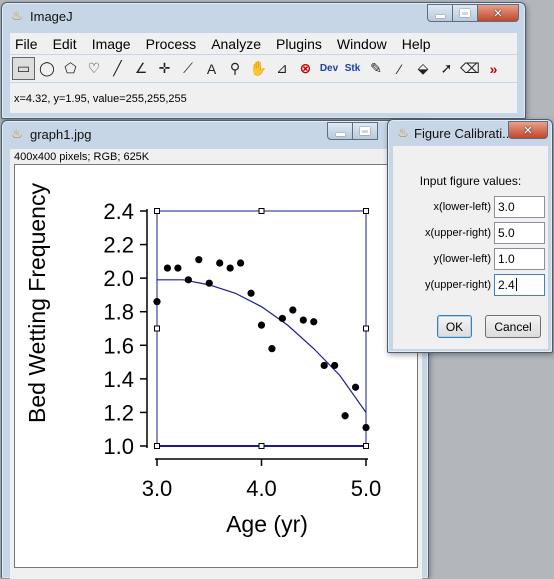 This screenshot has width=554, height=579. I want to click on calibration-input: 3.0, so click(519, 207).